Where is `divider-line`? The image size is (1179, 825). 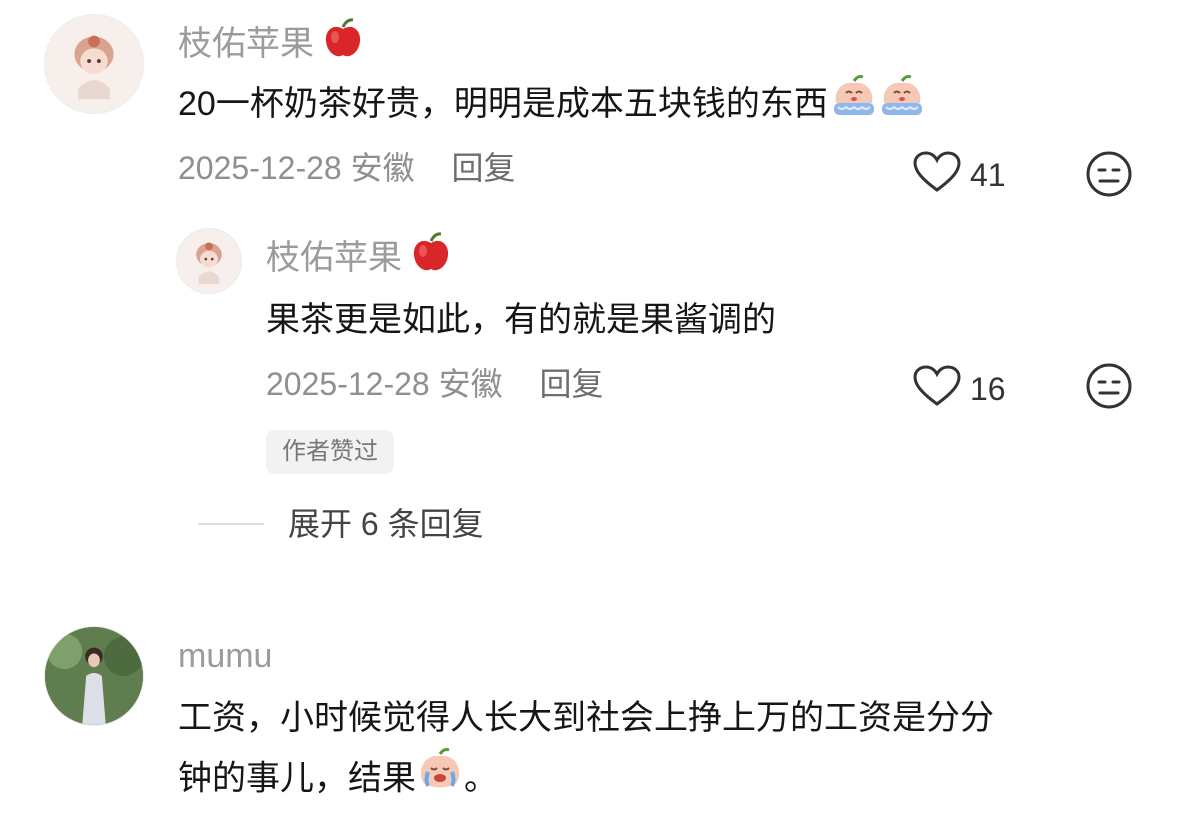 divider-line is located at coordinates (231, 524).